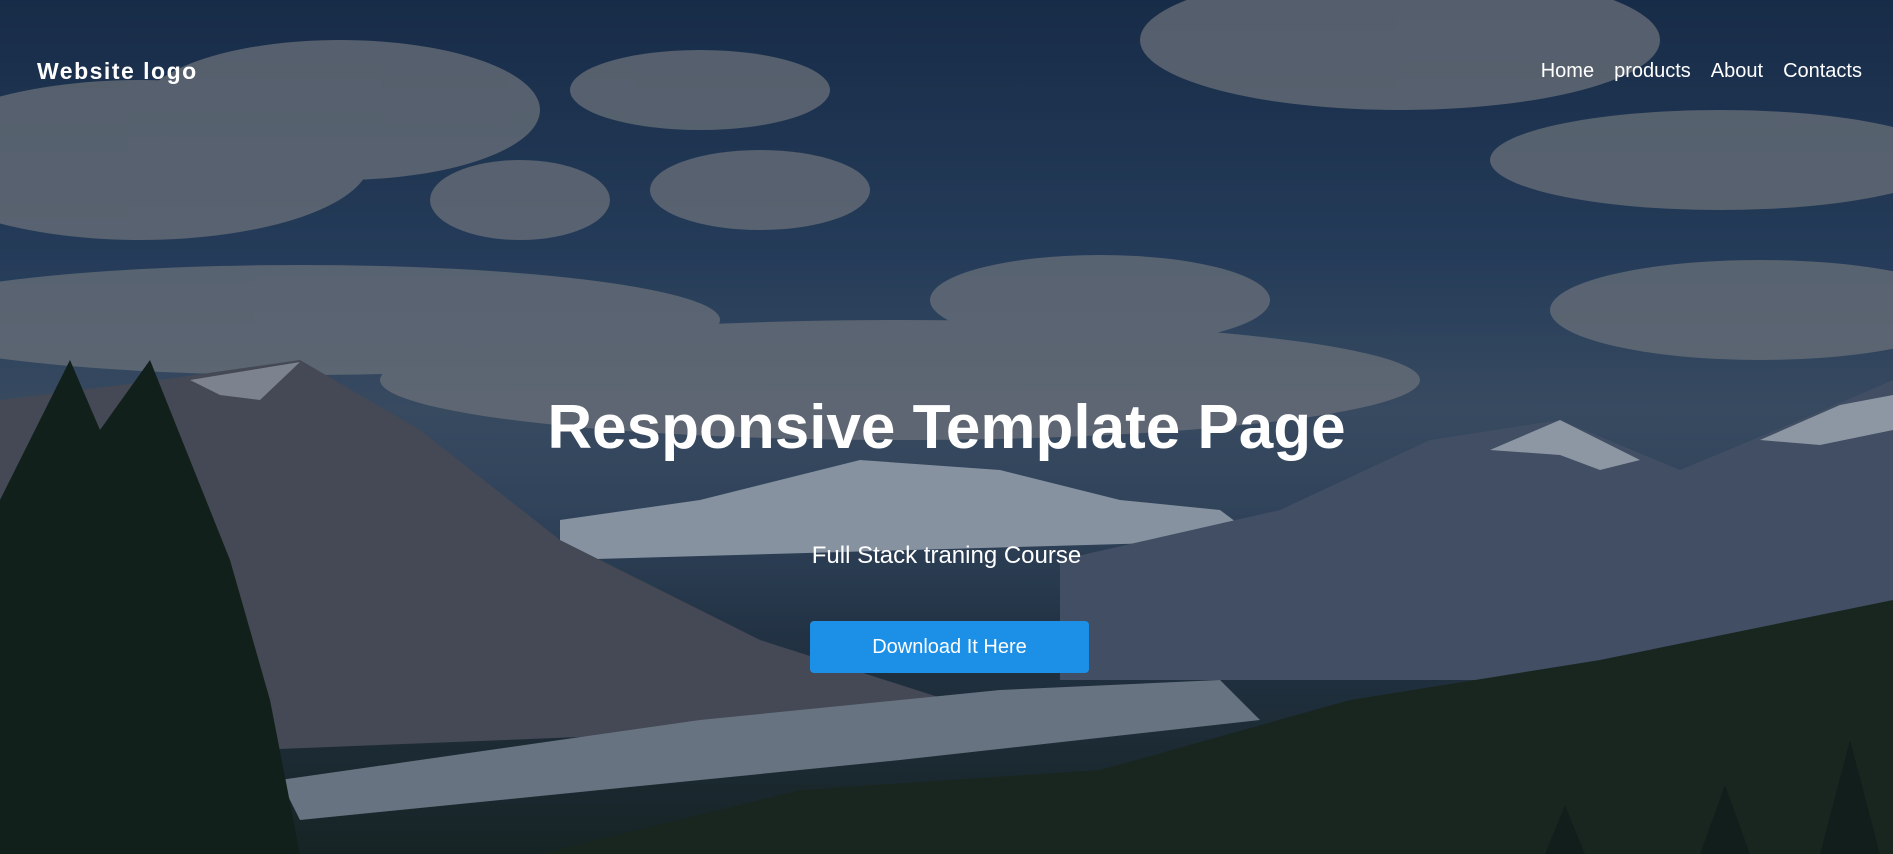 Image resolution: width=1893 pixels, height=854 pixels. I want to click on download-button: Download It Here, so click(949, 647).